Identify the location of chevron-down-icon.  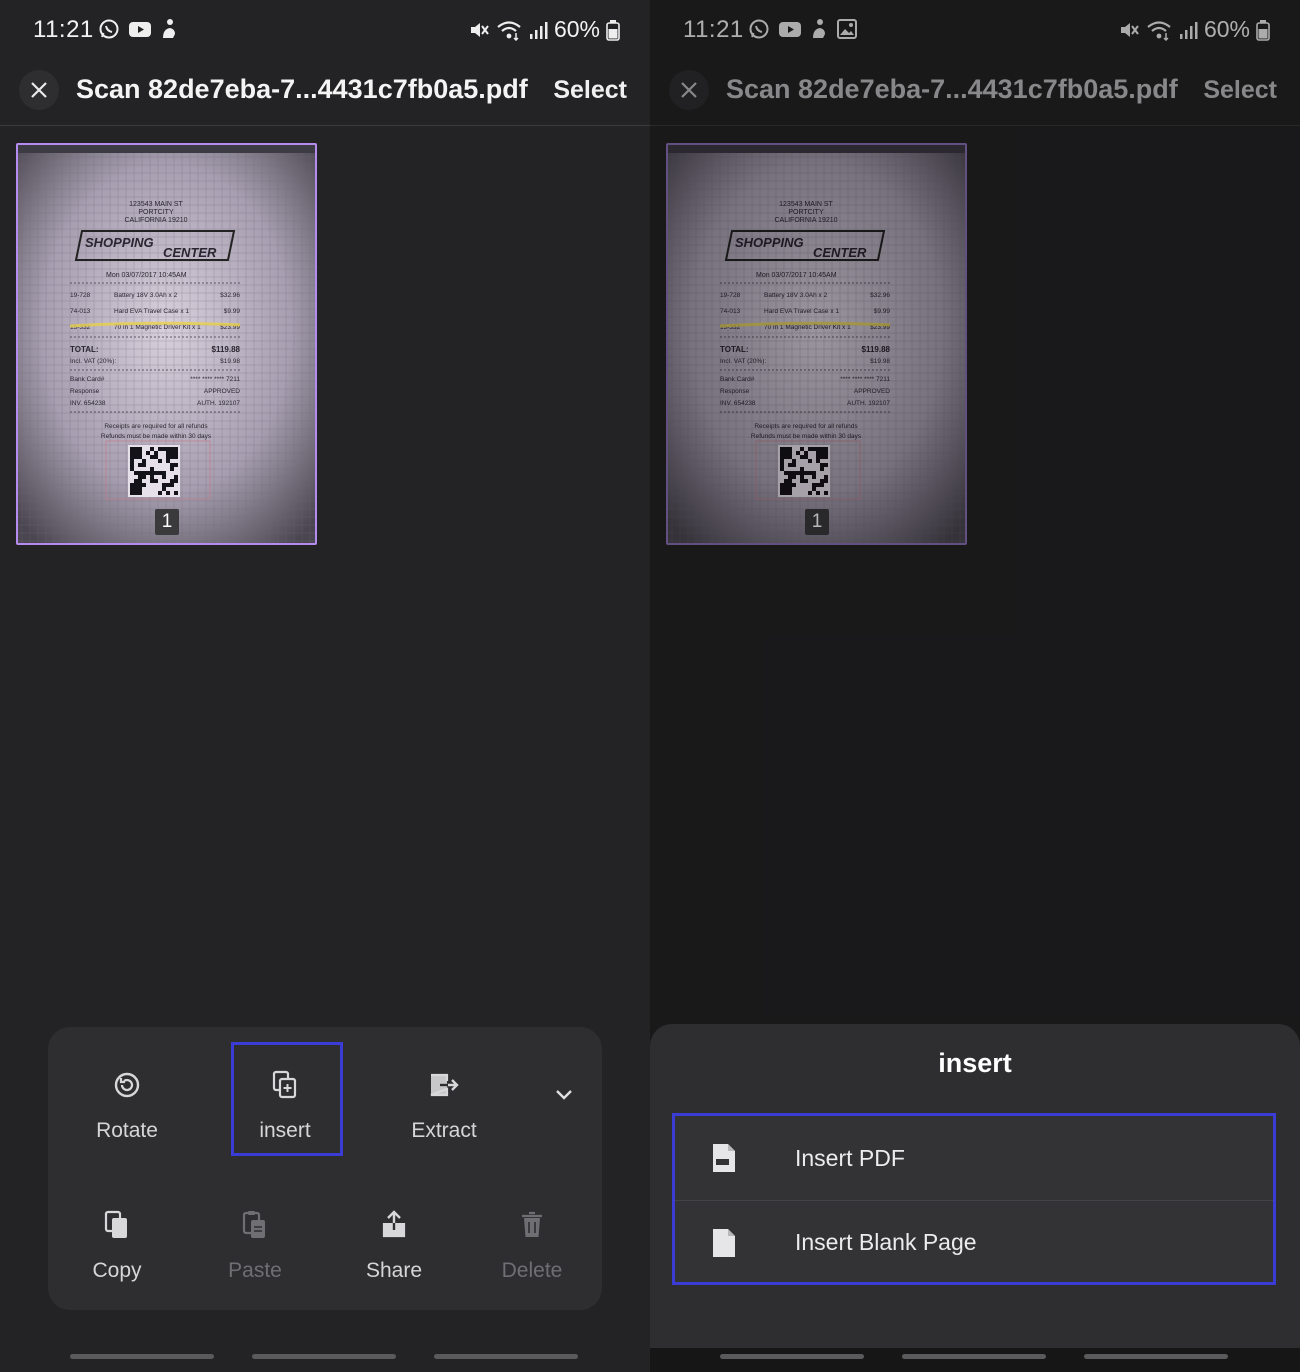
(564, 1094).